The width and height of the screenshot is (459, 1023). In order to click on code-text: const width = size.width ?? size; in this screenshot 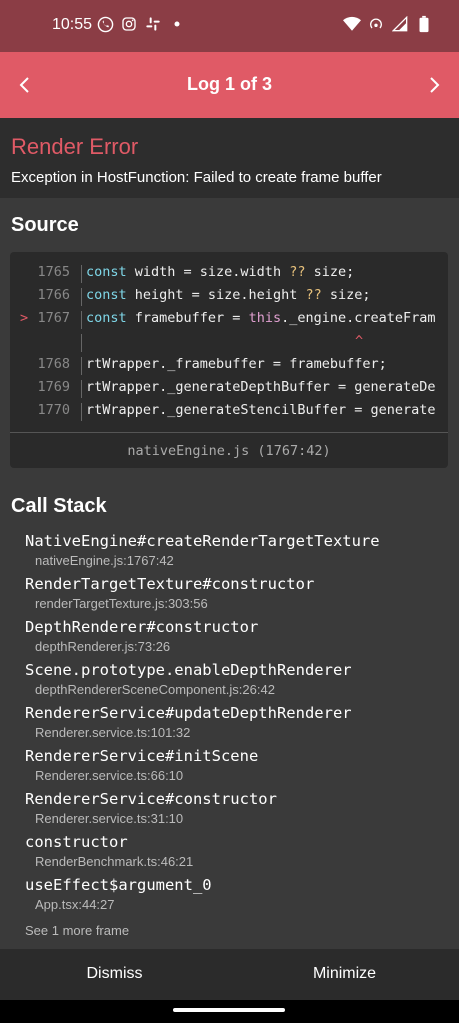, I will do `click(220, 272)`.